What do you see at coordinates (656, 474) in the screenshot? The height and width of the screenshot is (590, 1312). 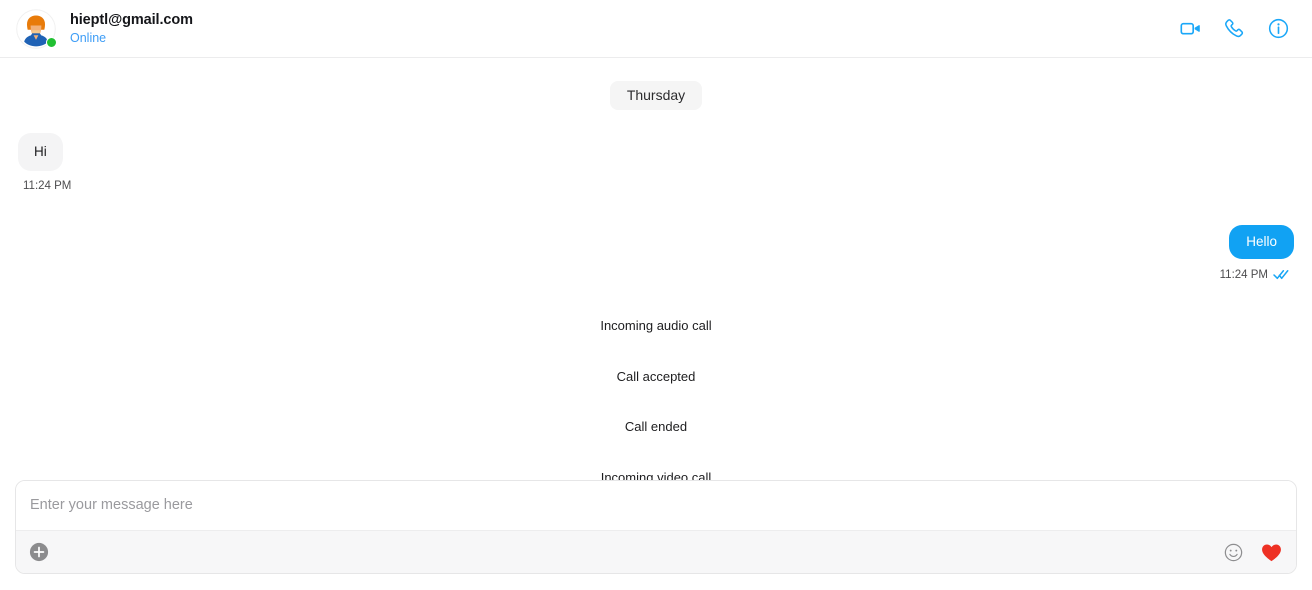 I see `system-message: Incoming video call` at bounding box center [656, 474].